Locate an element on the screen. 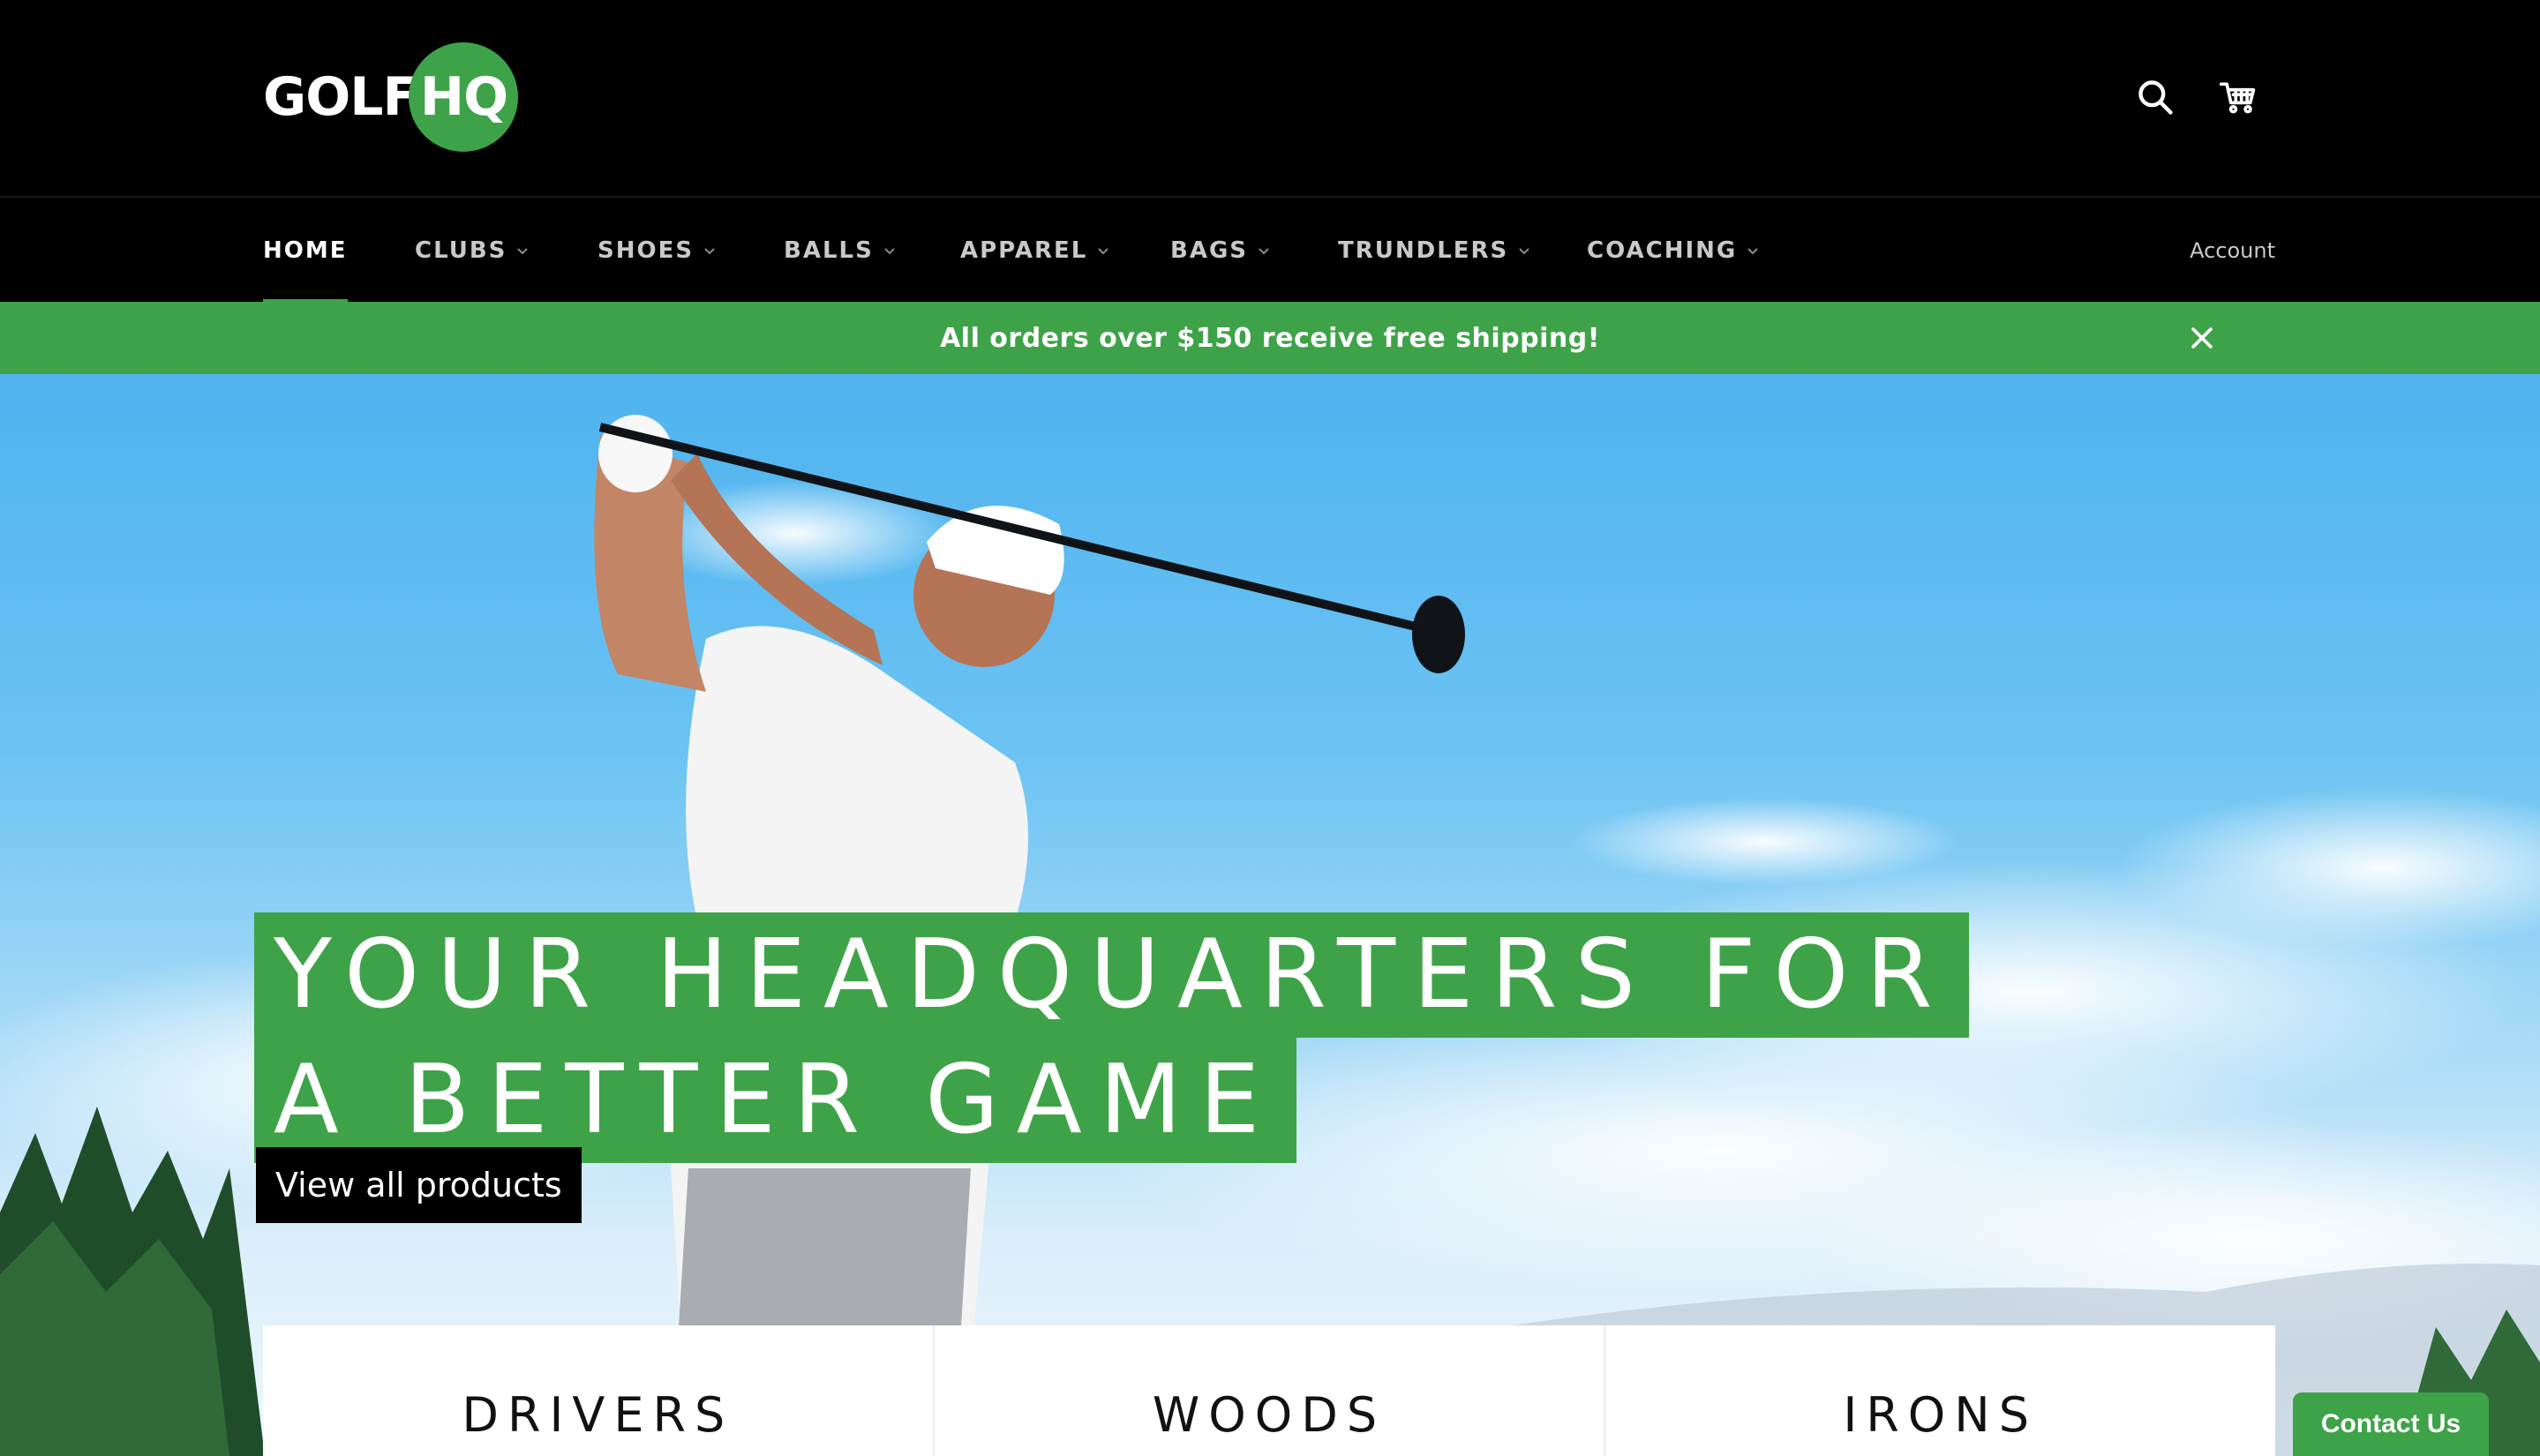  nav-item-label: BALLS is located at coordinates (829, 250).